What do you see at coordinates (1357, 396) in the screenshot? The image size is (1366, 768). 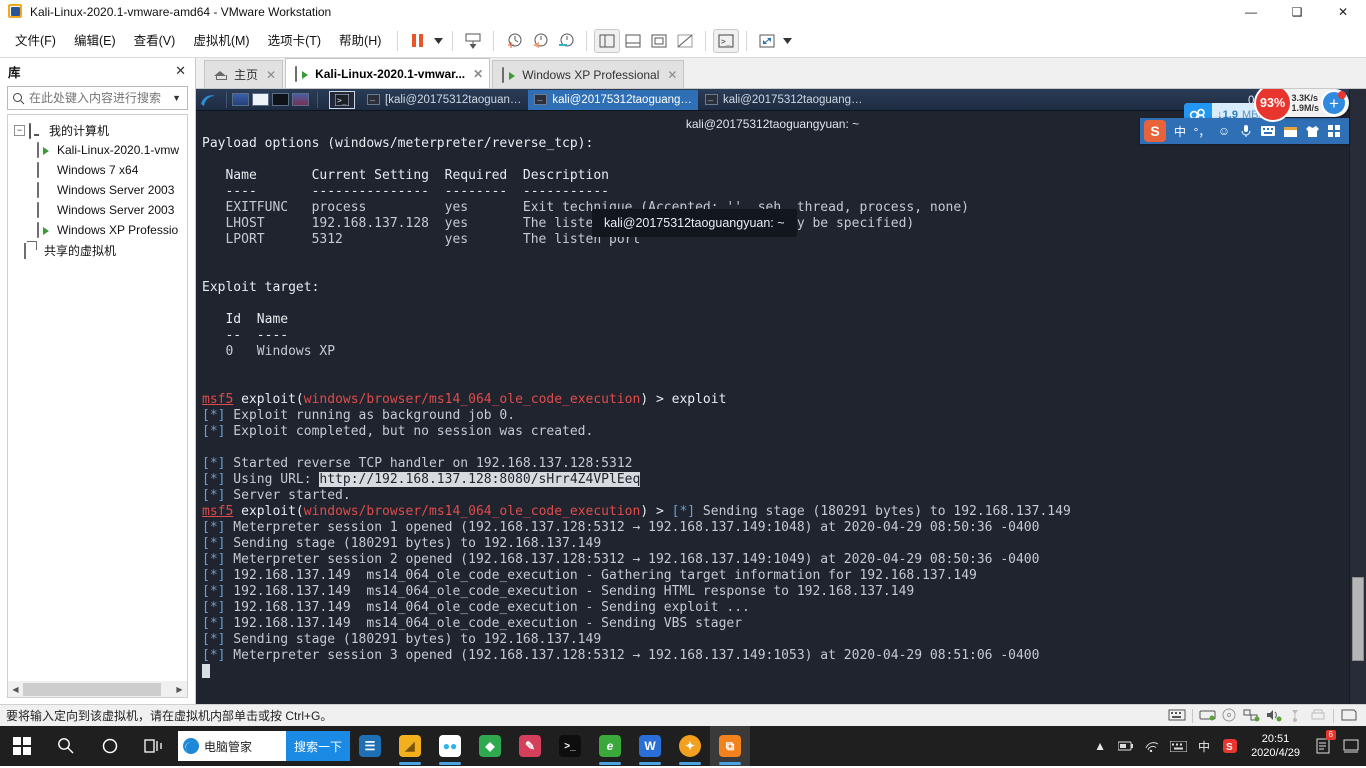 I see `guest-scrollbar` at bounding box center [1357, 396].